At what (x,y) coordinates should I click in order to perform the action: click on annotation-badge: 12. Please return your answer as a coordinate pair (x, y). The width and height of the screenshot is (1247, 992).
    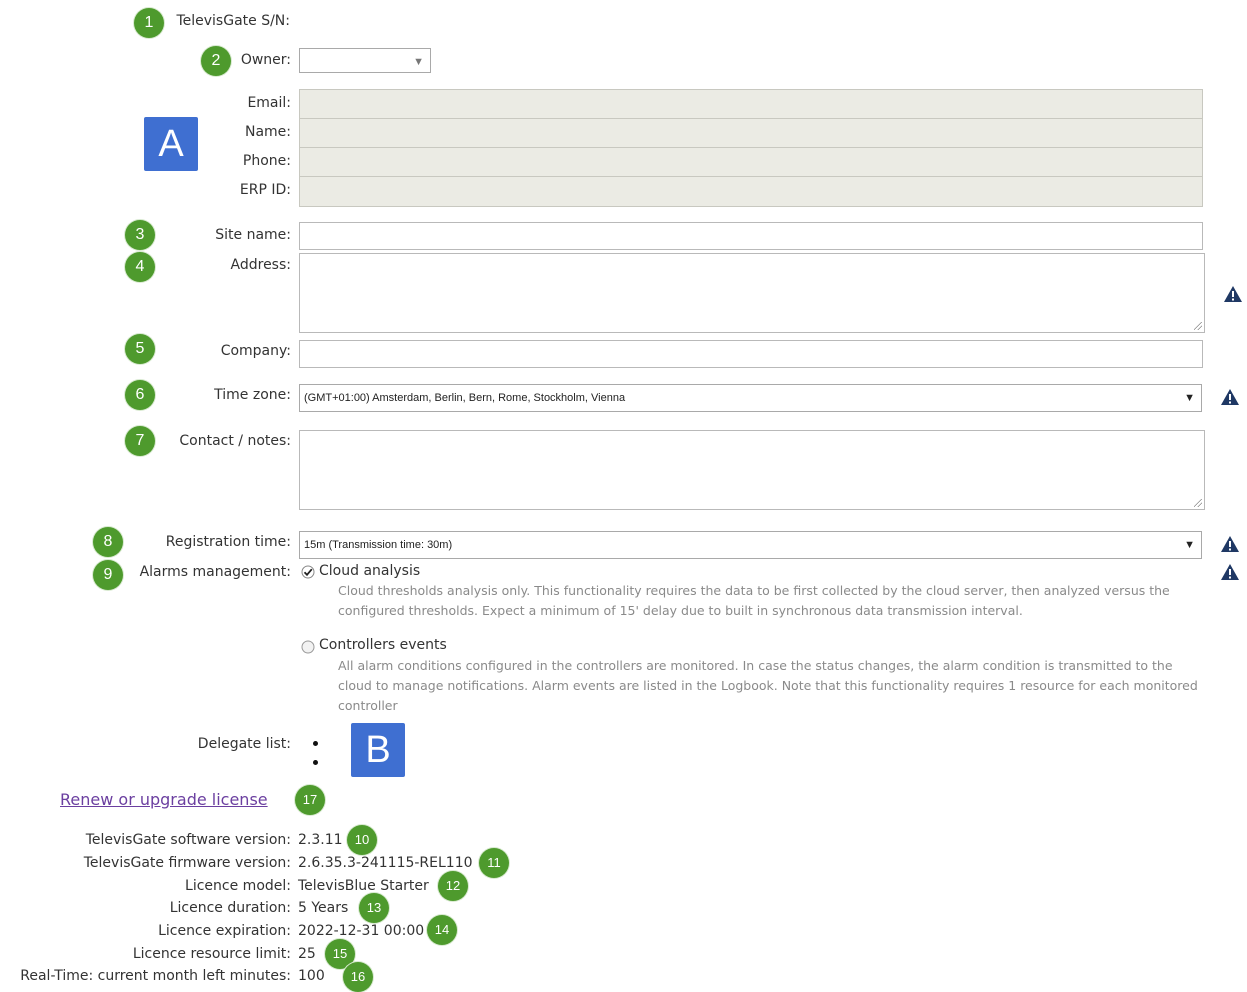
    Looking at the image, I should click on (453, 886).